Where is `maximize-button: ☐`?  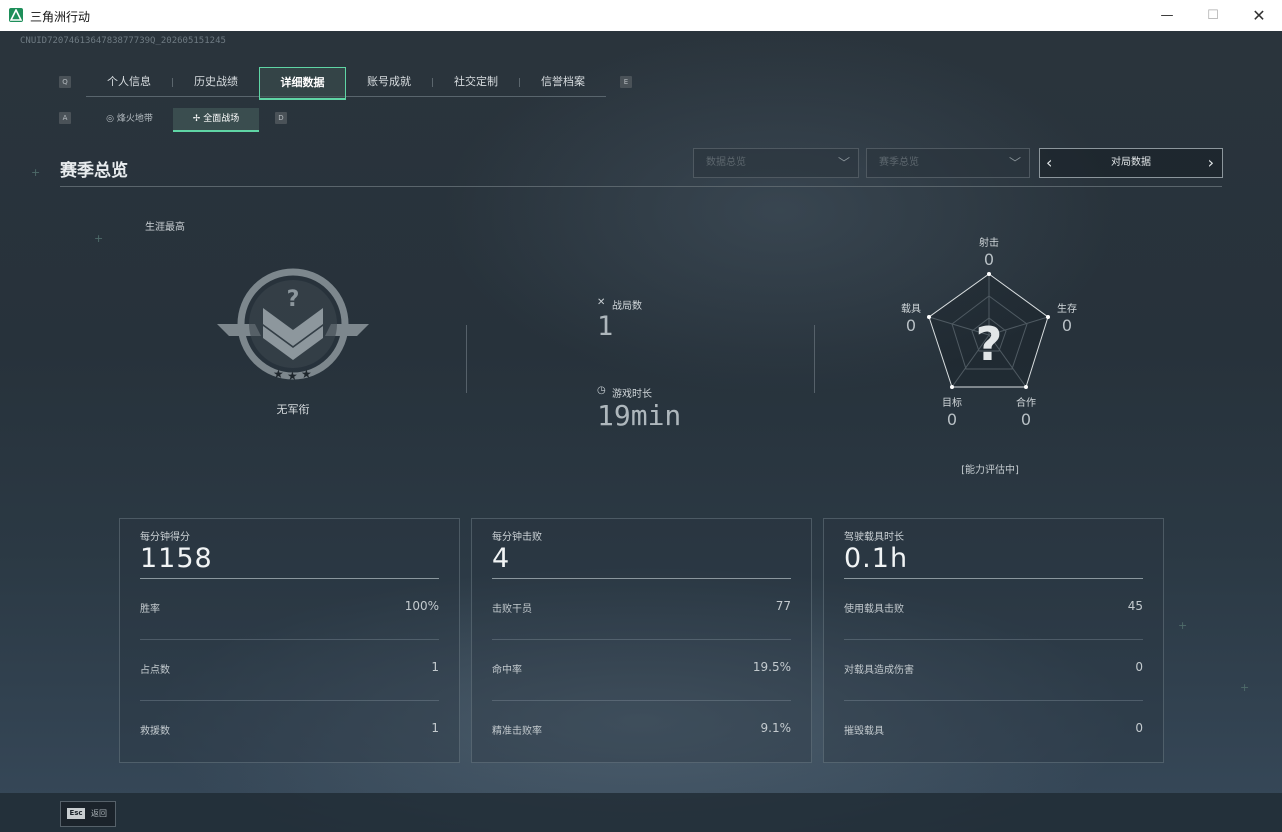
maximize-button: ☐ is located at coordinates (1213, 15).